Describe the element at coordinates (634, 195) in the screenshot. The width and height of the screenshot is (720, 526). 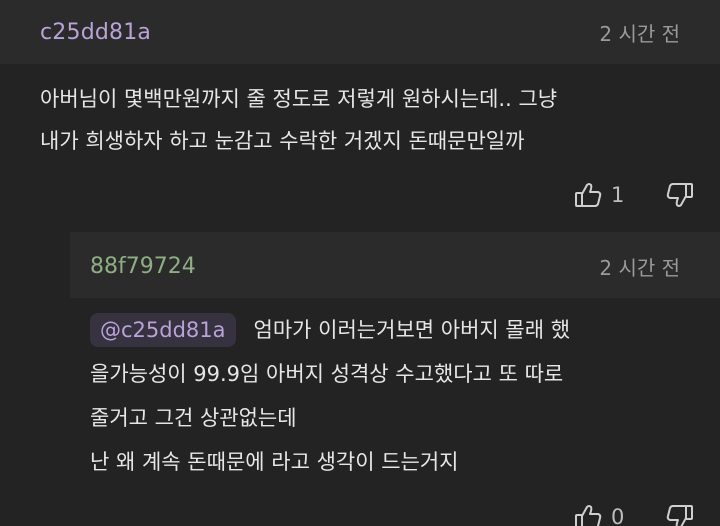
I see `comment-actions: 1` at that location.